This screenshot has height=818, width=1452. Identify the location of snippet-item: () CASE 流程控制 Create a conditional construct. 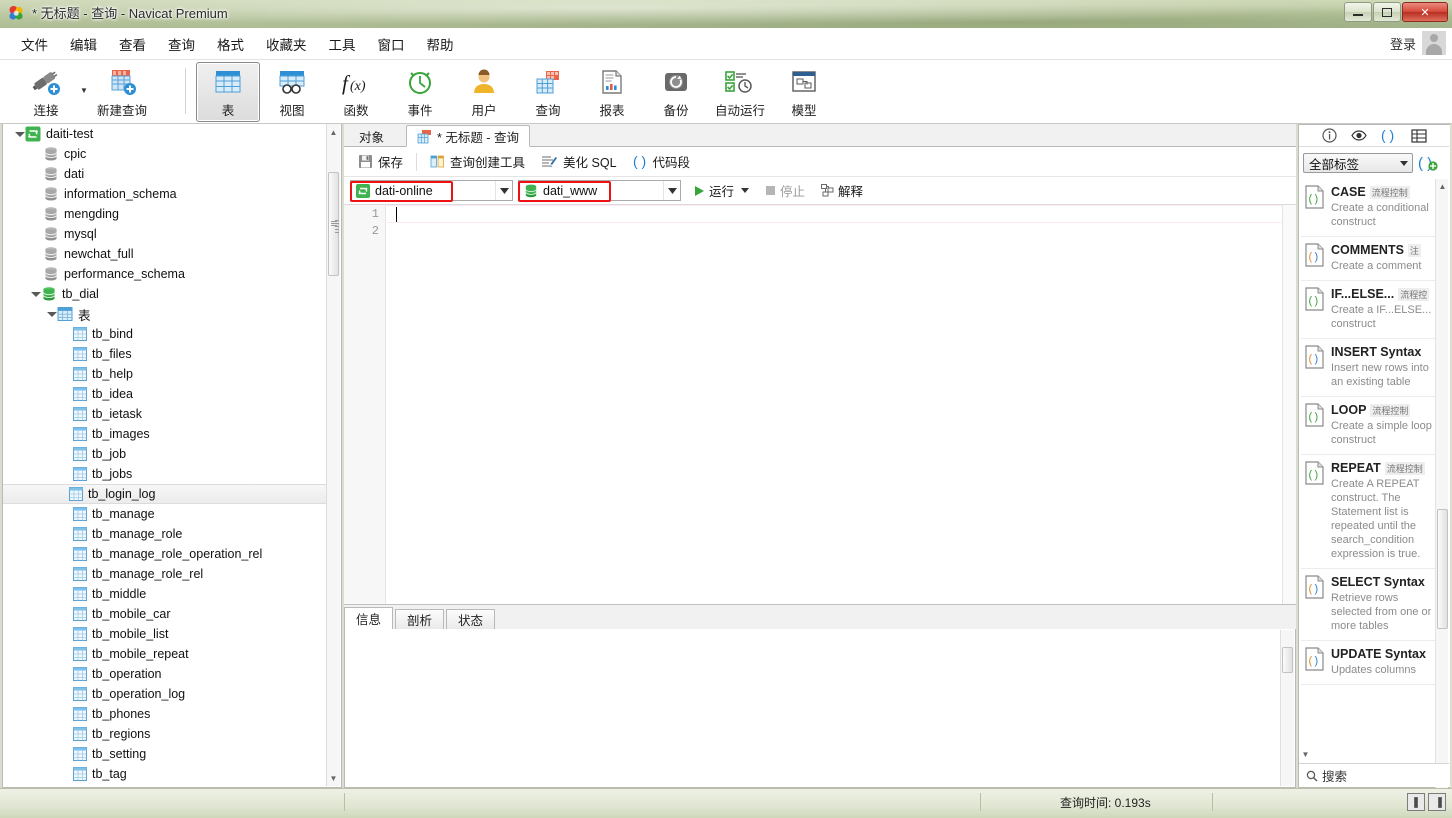
(1369, 208).